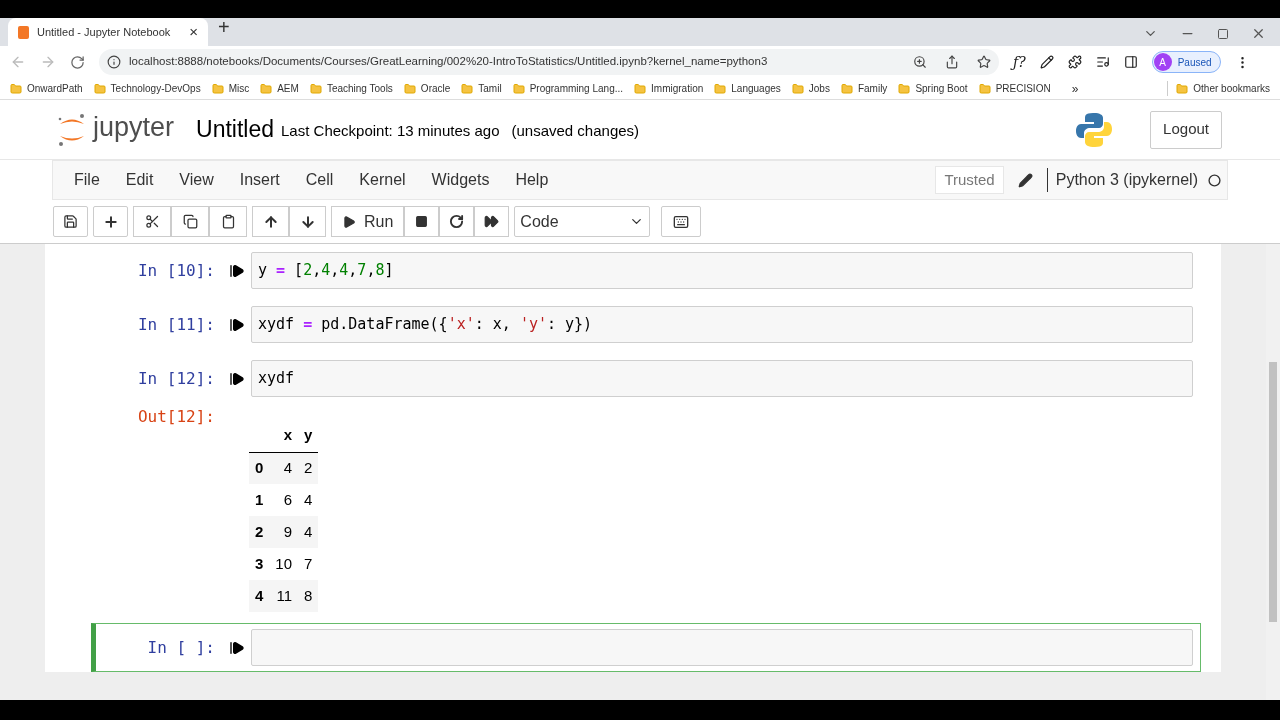 The width and height of the screenshot is (1280, 720). What do you see at coordinates (722, 270) in the screenshot?
I see `code-input: y = [2,4,4,7,8]` at bounding box center [722, 270].